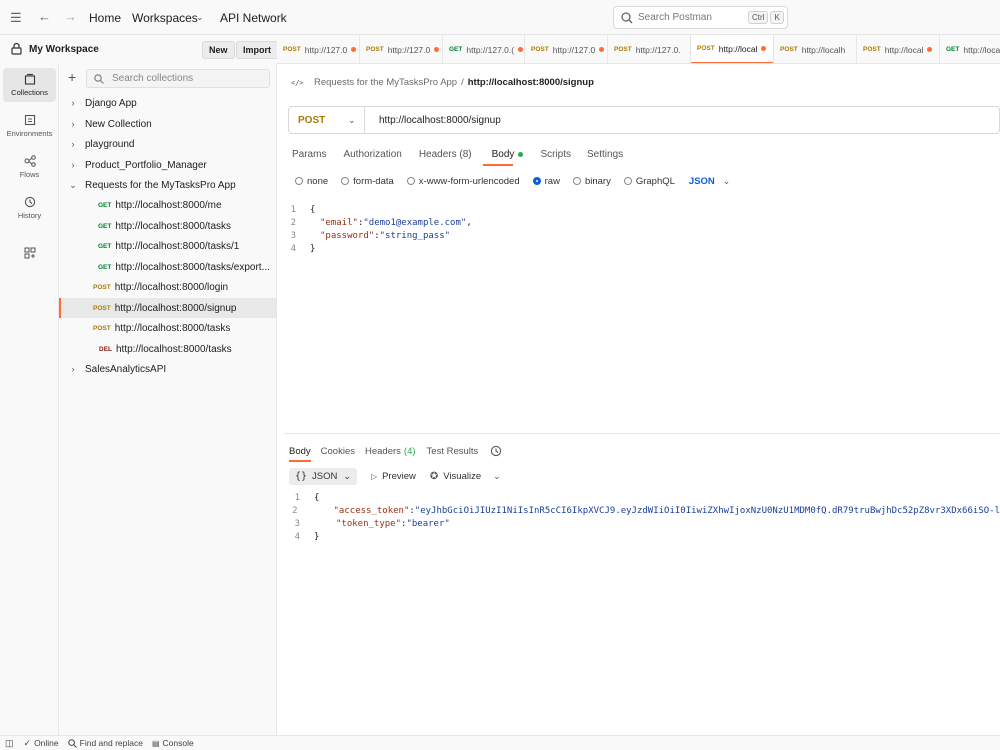  I want to click on body-format-select: JSON, so click(702, 181).